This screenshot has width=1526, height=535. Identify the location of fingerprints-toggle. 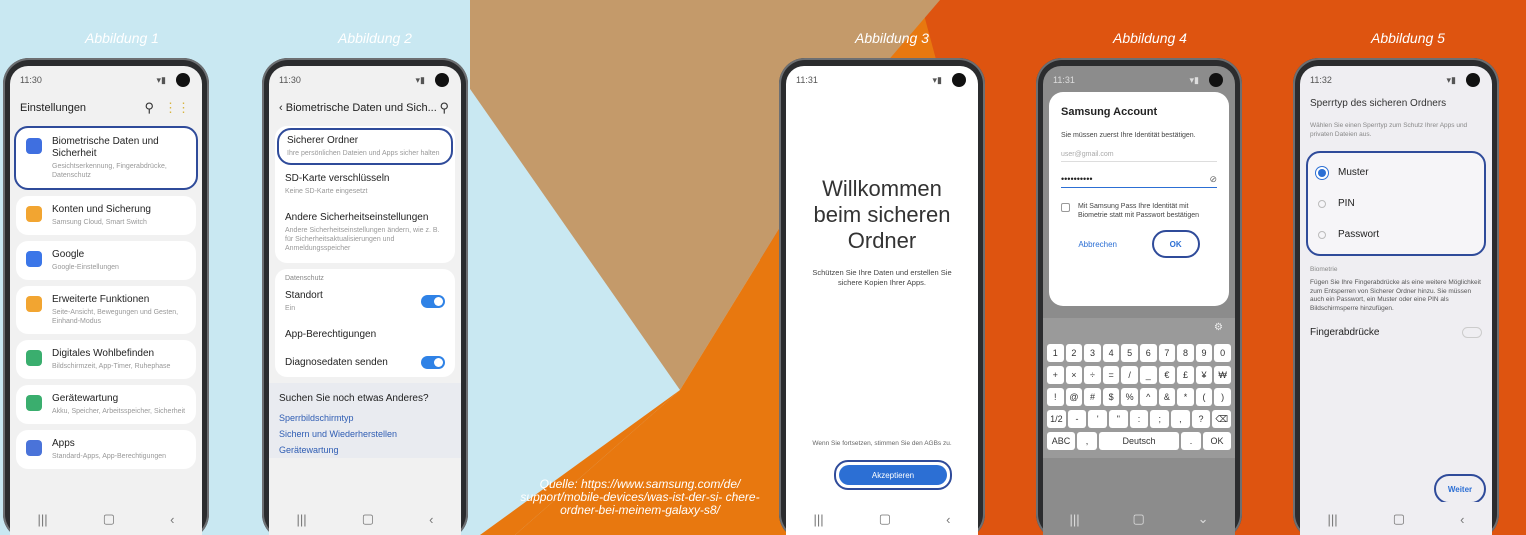
(1472, 332).